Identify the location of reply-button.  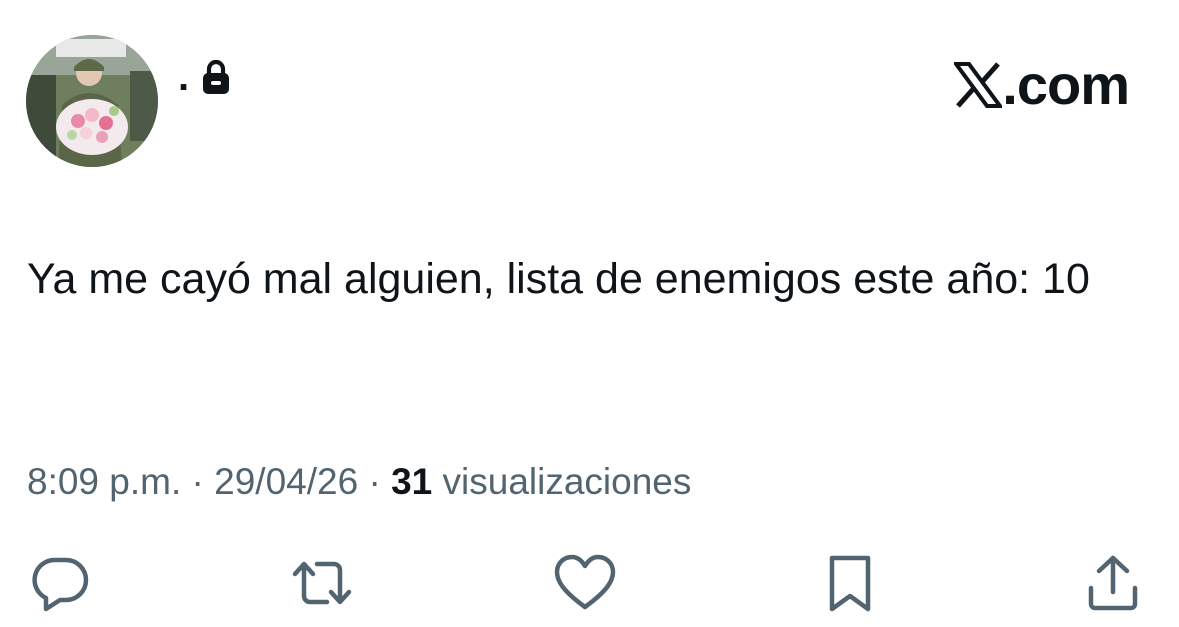
(61, 583).